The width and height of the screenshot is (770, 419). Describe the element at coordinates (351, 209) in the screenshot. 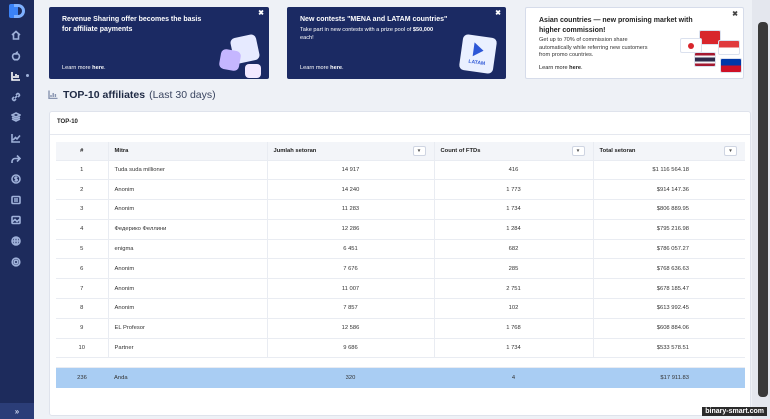

I see `cell-jumlah-setoran: 11 283` at that location.